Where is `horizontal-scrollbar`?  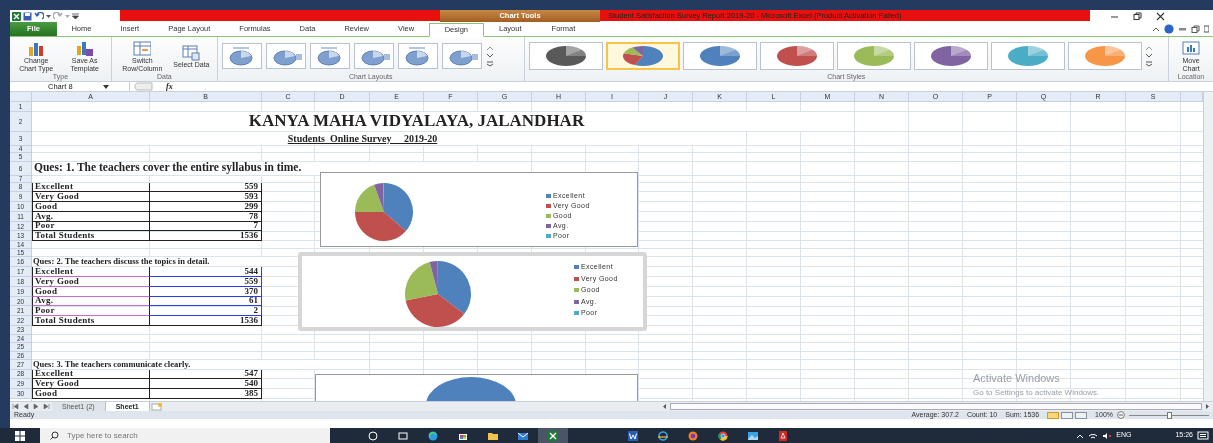 horizontal-scrollbar is located at coordinates (935, 406).